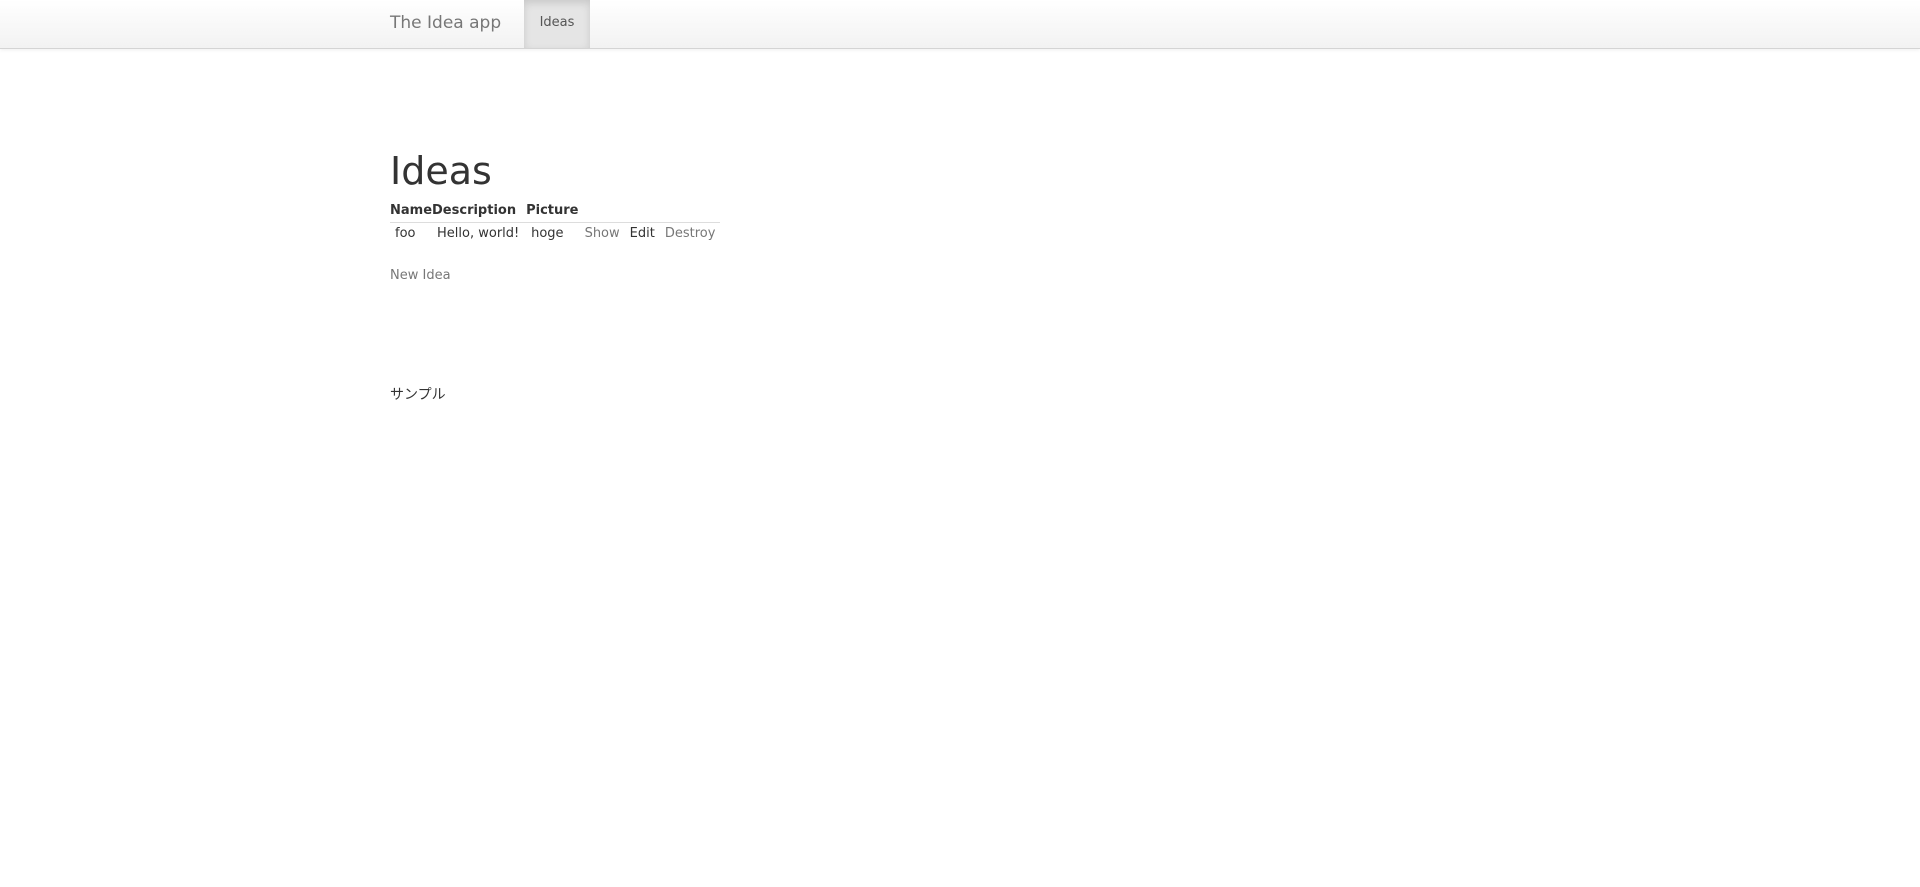 The width and height of the screenshot is (1920, 887). What do you see at coordinates (418, 395) in the screenshot?
I see `footer-text: サンプル` at bounding box center [418, 395].